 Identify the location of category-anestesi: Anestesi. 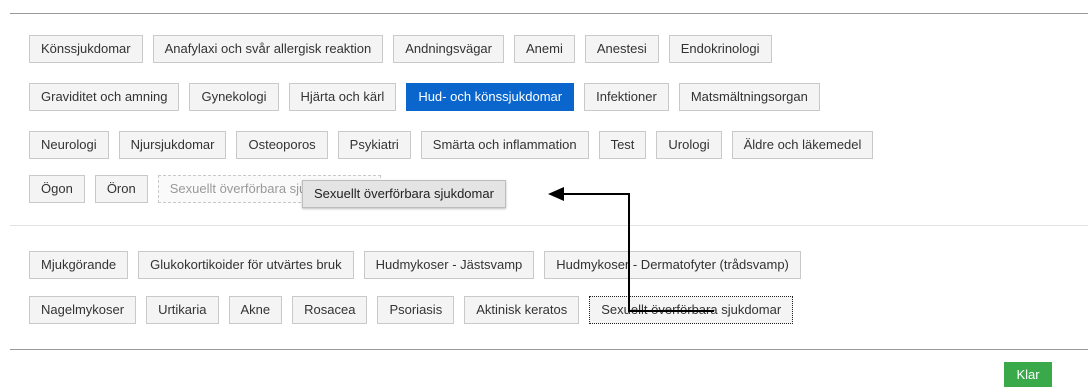
(621, 49).